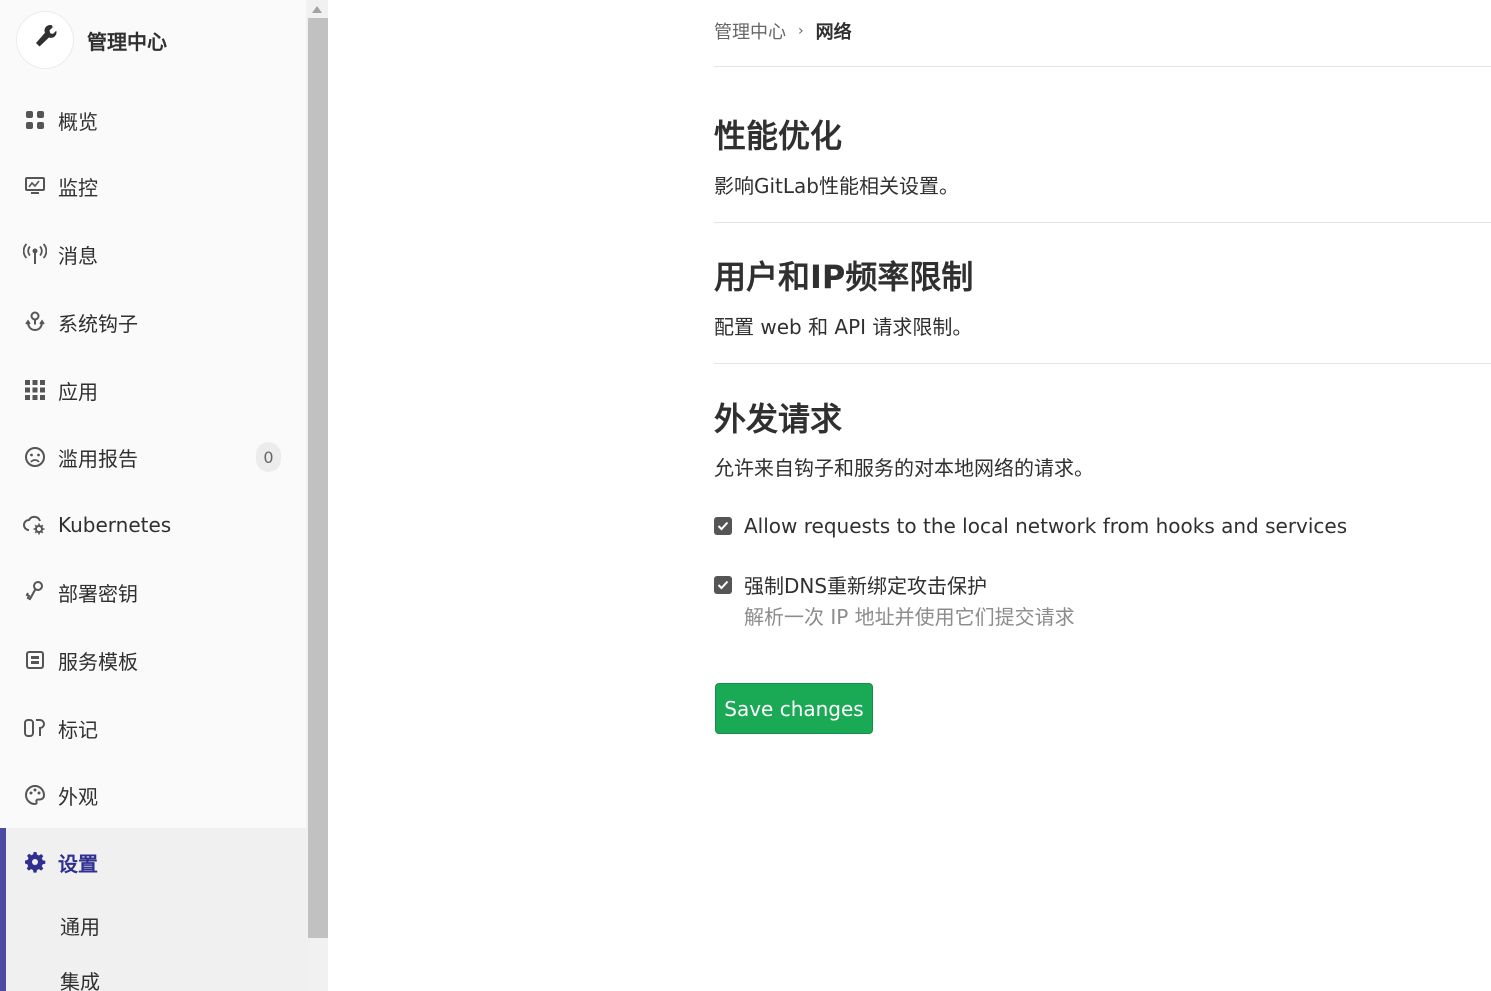  What do you see at coordinates (35, 525) in the screenshot?
I see `cloud-gear-icon` at bounding box center [35, 525].